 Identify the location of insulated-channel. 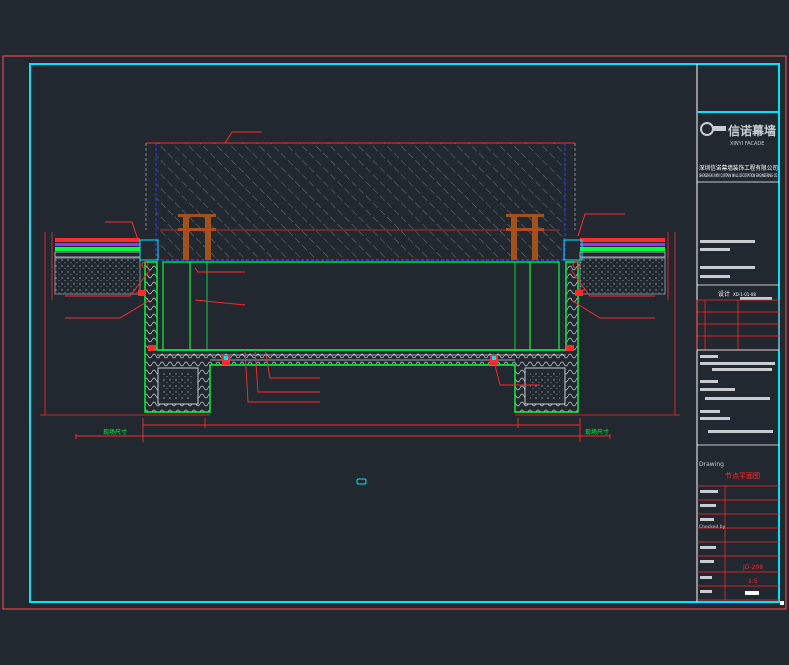
(361, 337).